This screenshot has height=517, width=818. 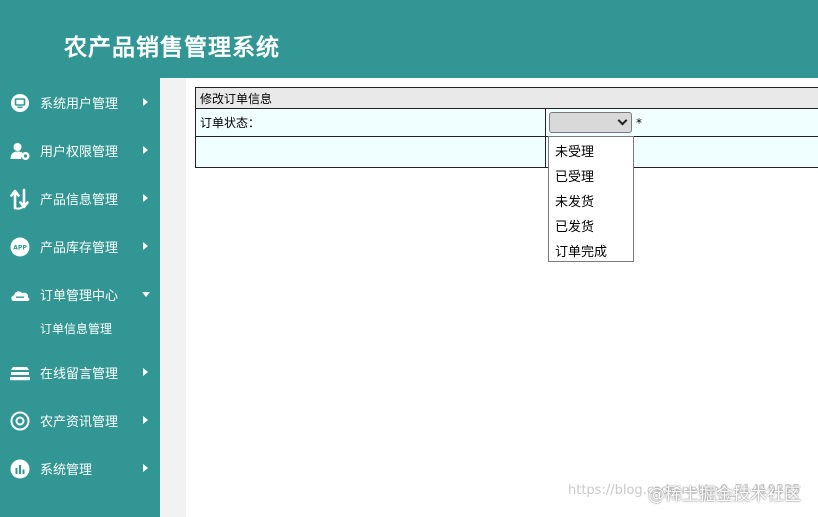 What do you see at coordinates (724, 495) in the screenshot?
I see `watermark-brand: @稀土掘金技术社区` at bounding box center [724, 495].